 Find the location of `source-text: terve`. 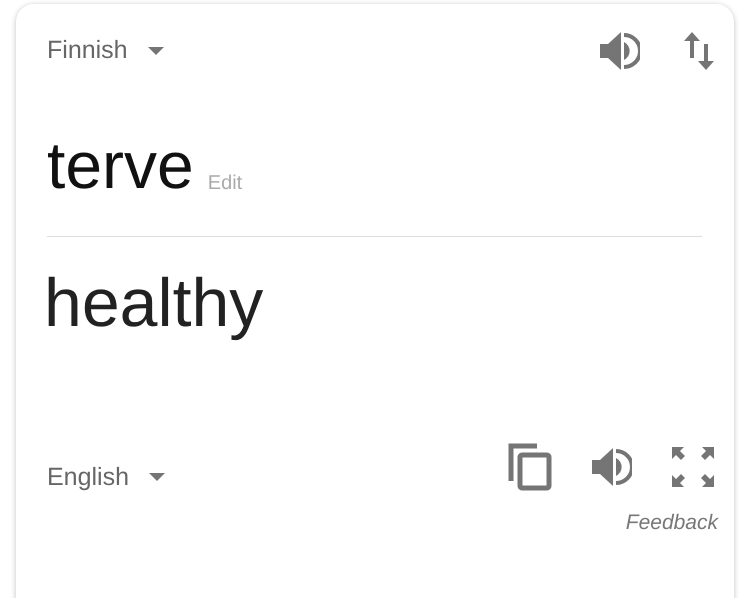

source-text: terve is located at coordinates (120, 165).